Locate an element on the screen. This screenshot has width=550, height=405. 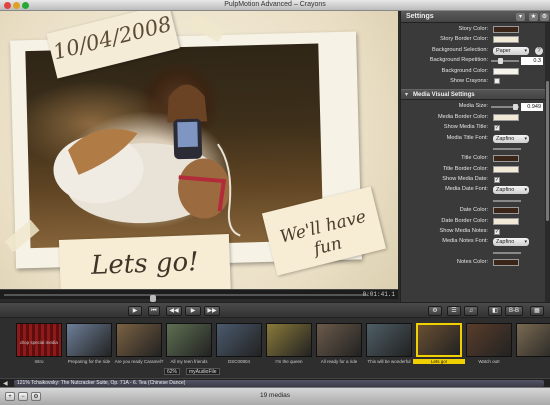
scrubber-knob is located at coordinates (153, 298).